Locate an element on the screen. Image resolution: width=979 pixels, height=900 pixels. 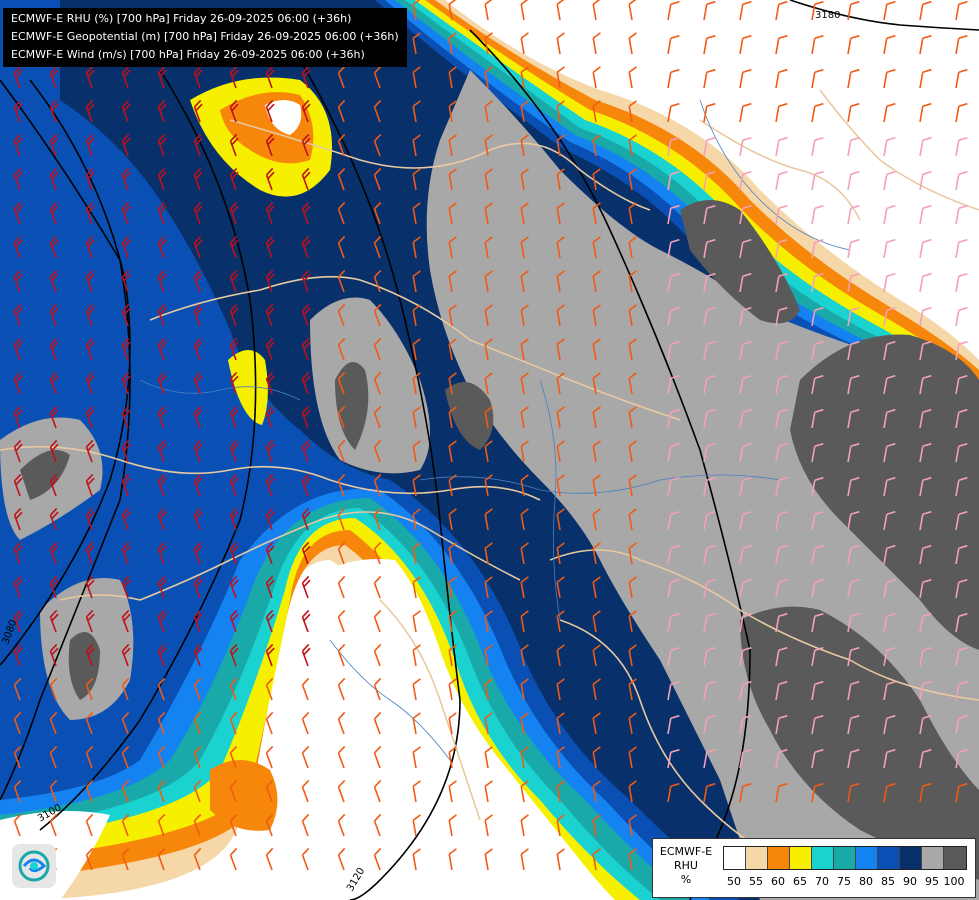
legend-title-unit: % is located at coordinates (686, 879).